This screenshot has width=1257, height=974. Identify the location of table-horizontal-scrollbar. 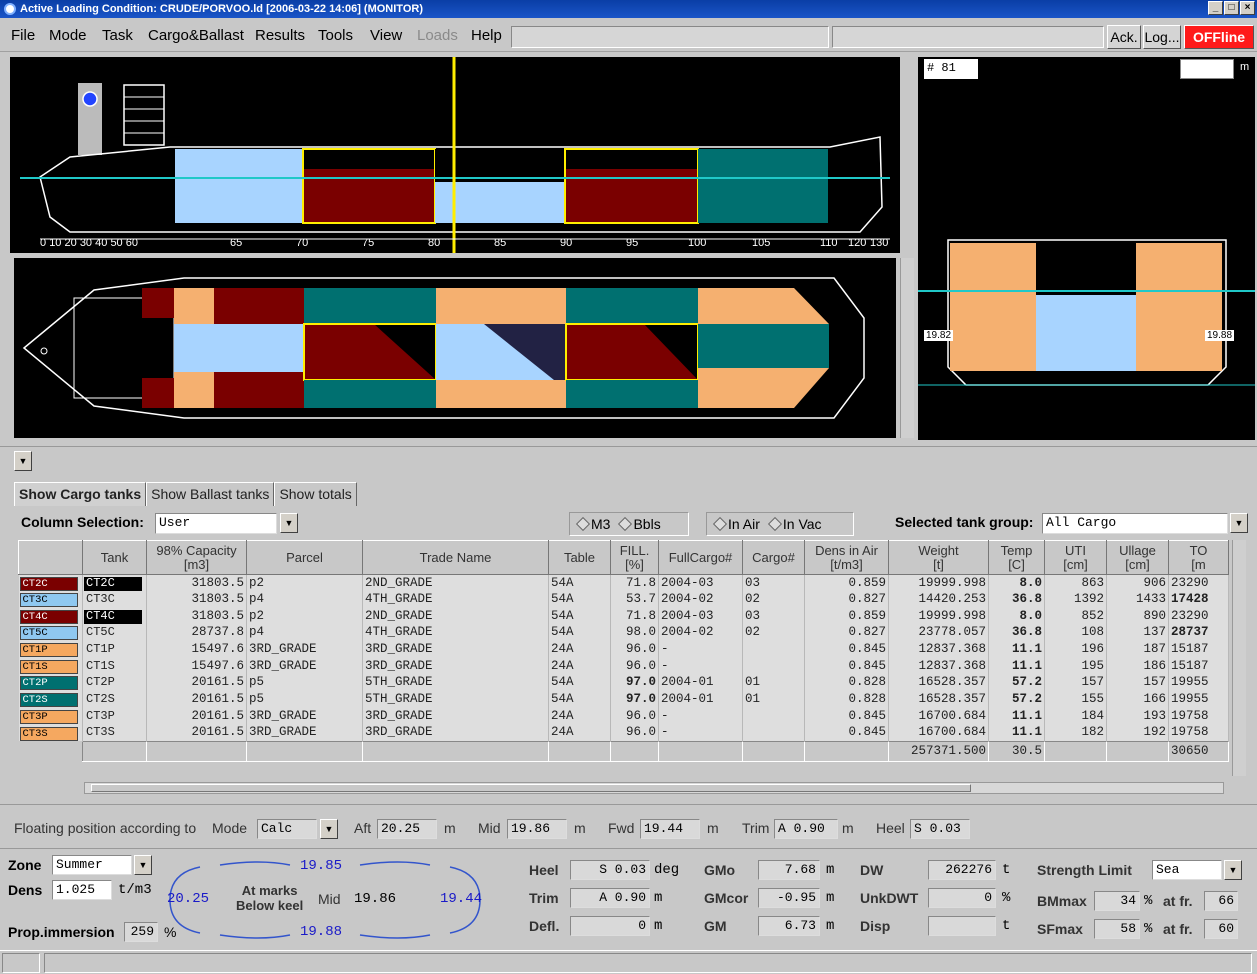
(654, 788).